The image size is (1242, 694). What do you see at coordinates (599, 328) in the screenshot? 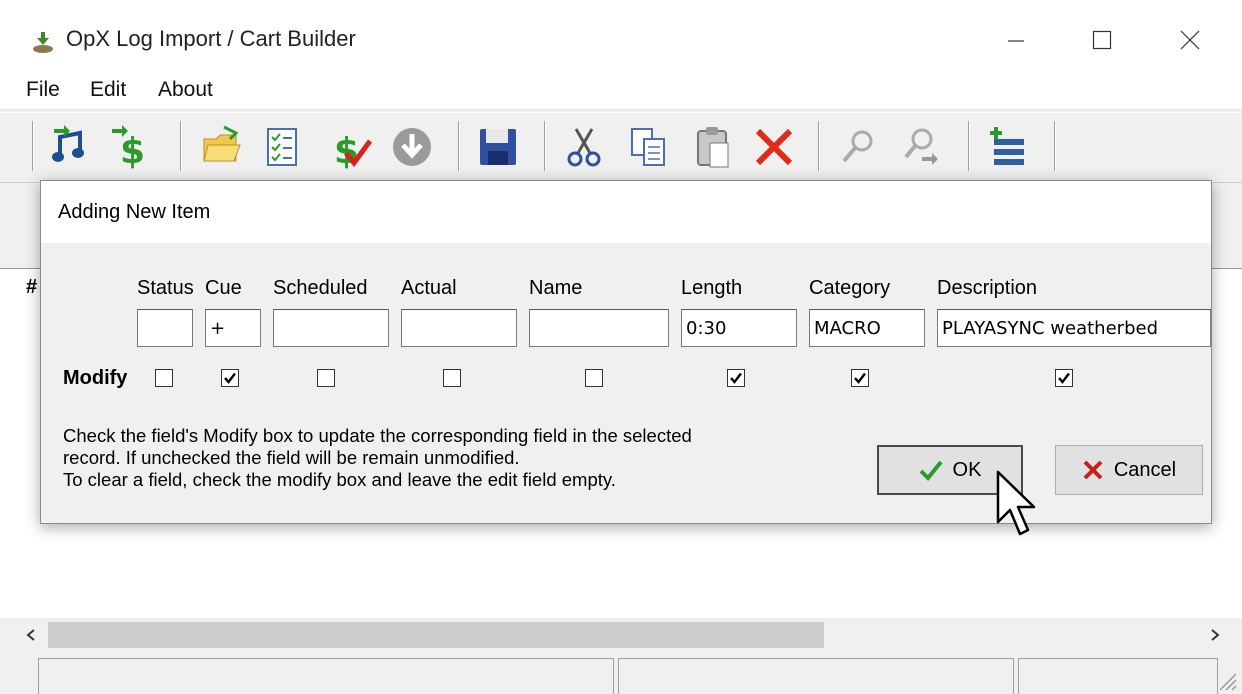
I see `name-field` at bounding box center [599, 328].